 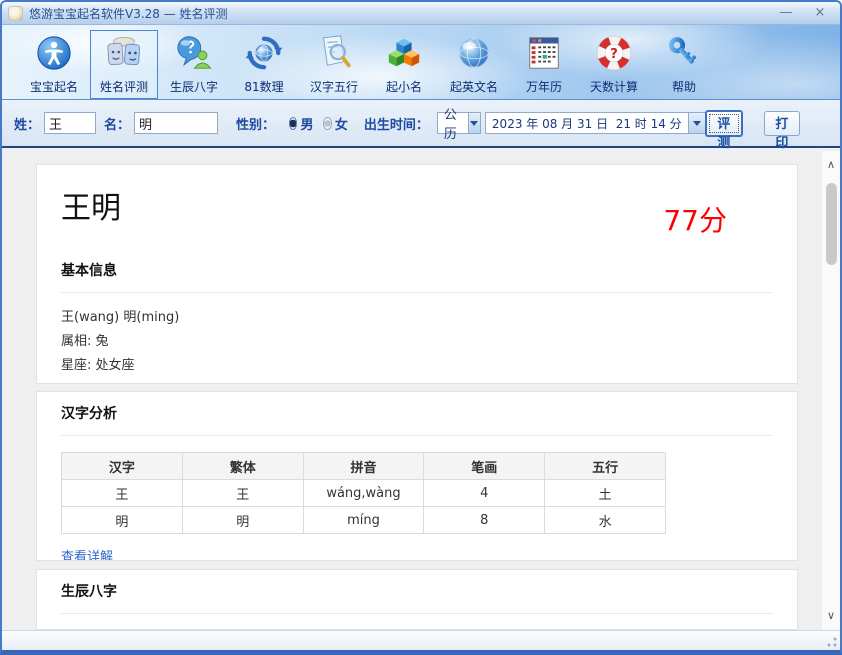 What do you see at coordinates (605, 493) in the screenshot?
I see `cell: 土` at bounding box center [605, 493].